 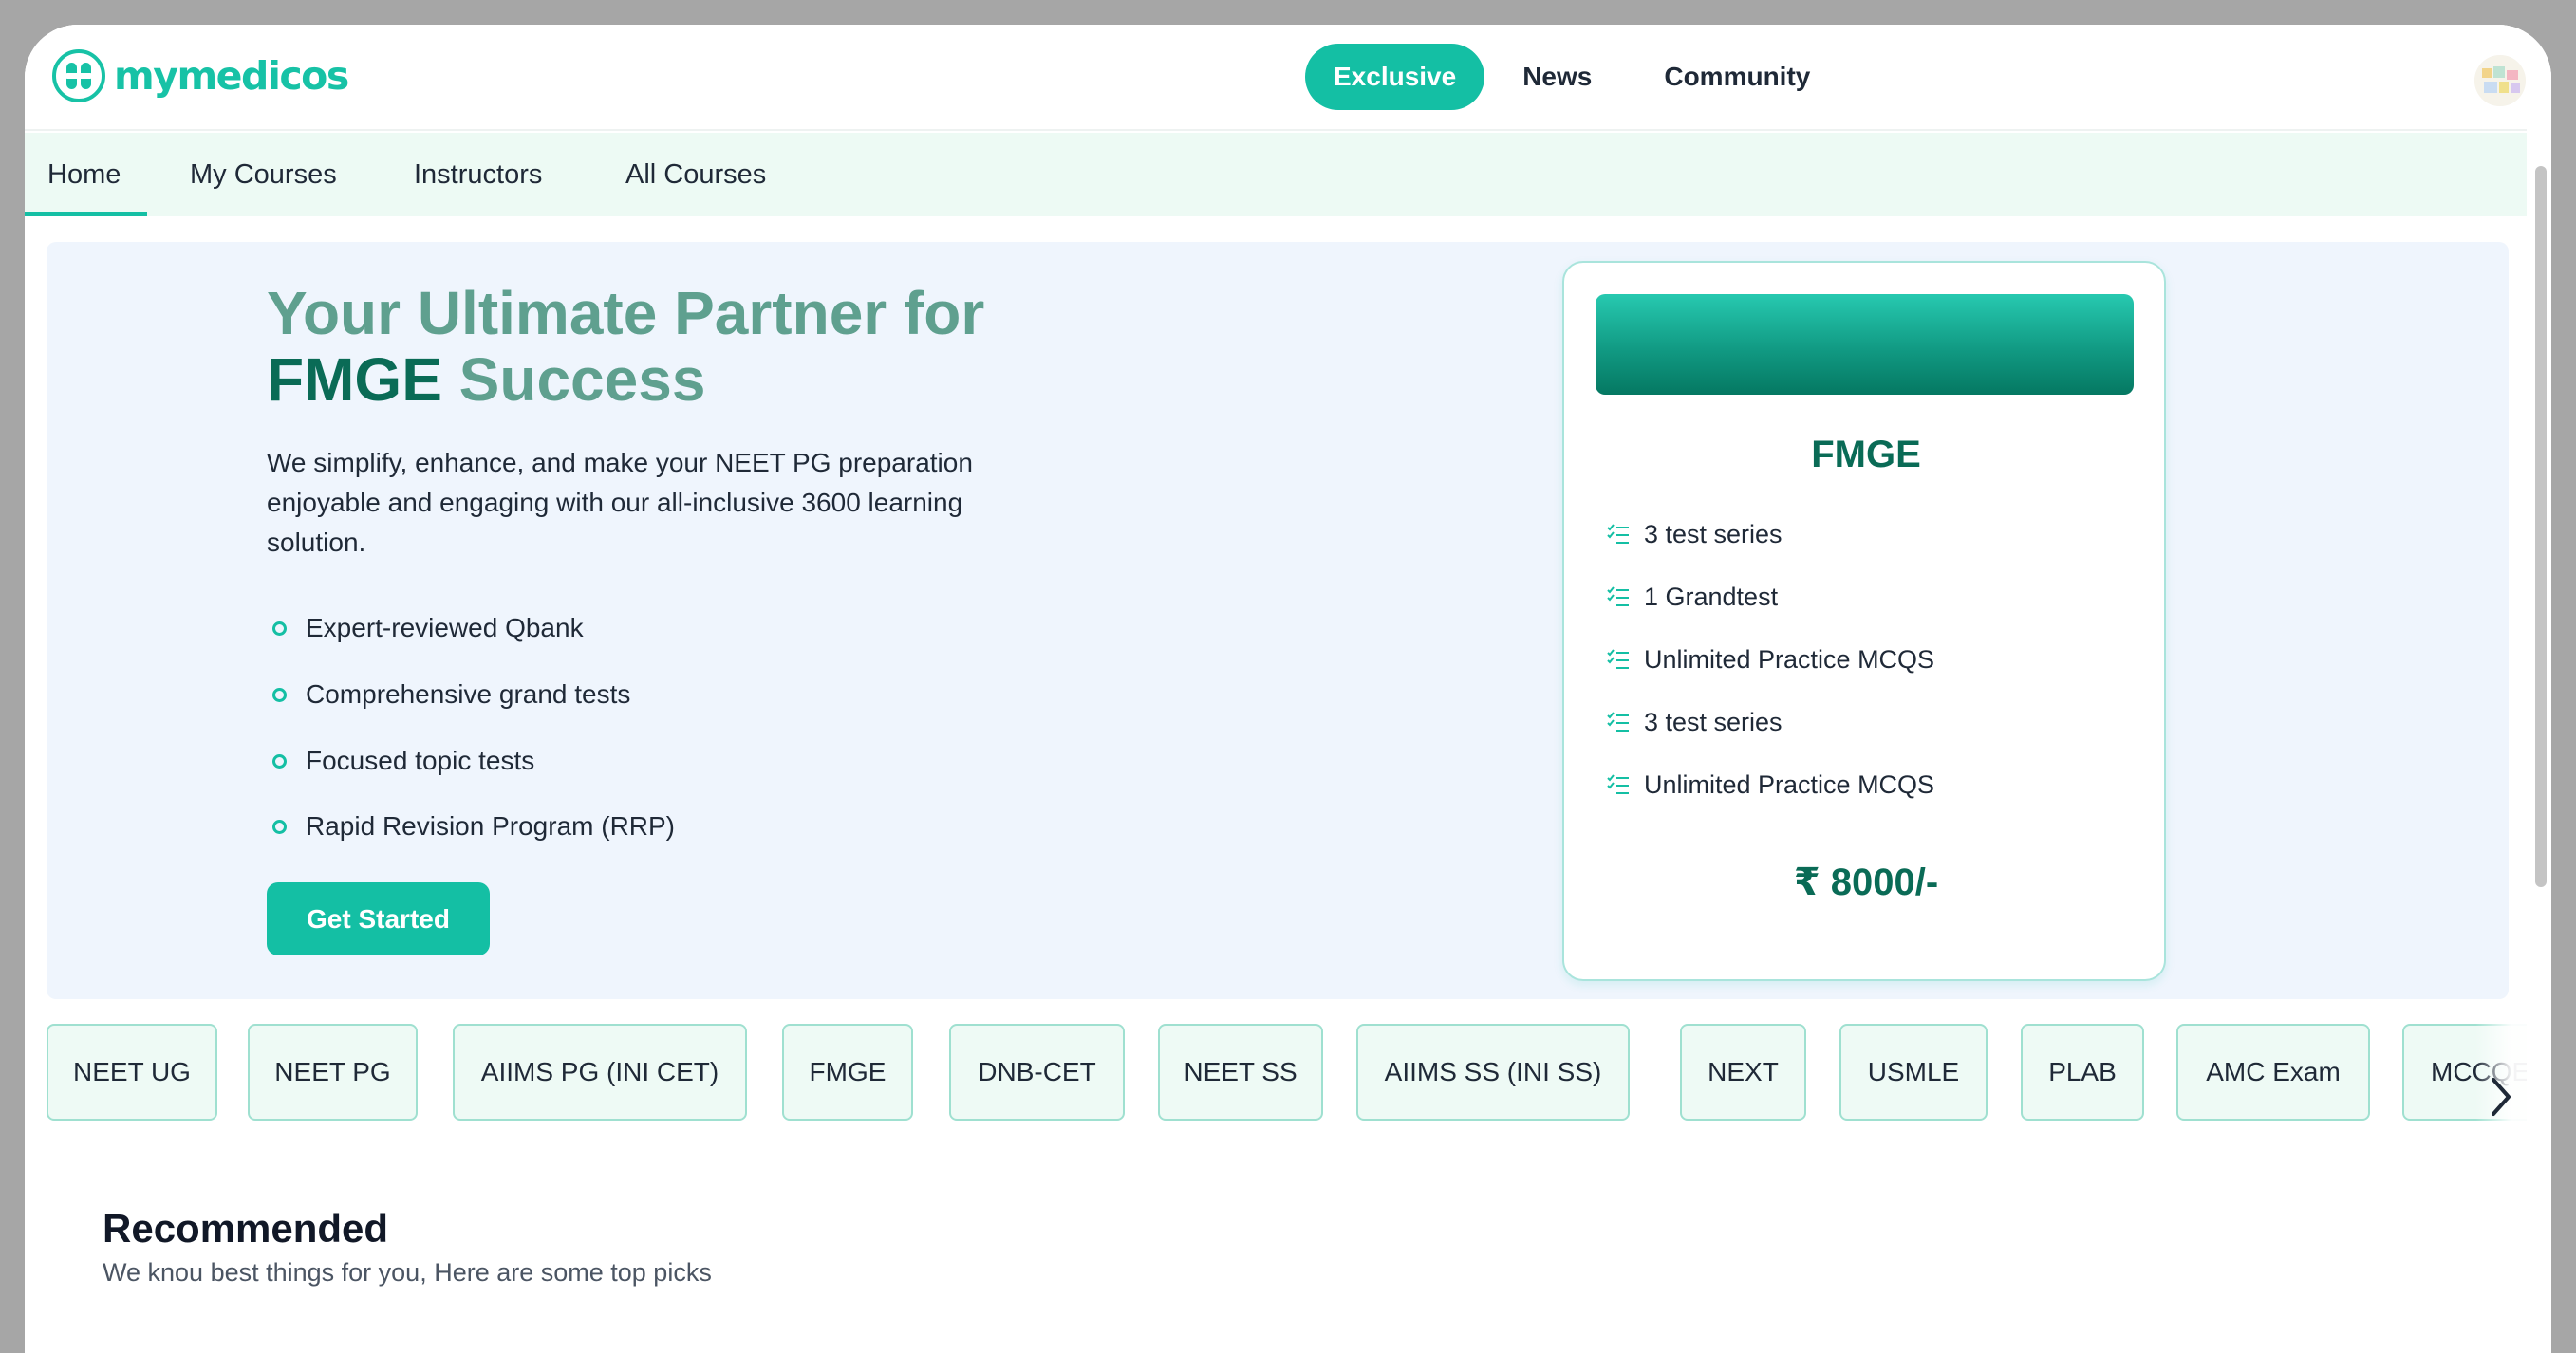 I want to click on chip-next: NEXT, so click(x=1743, y=1072).